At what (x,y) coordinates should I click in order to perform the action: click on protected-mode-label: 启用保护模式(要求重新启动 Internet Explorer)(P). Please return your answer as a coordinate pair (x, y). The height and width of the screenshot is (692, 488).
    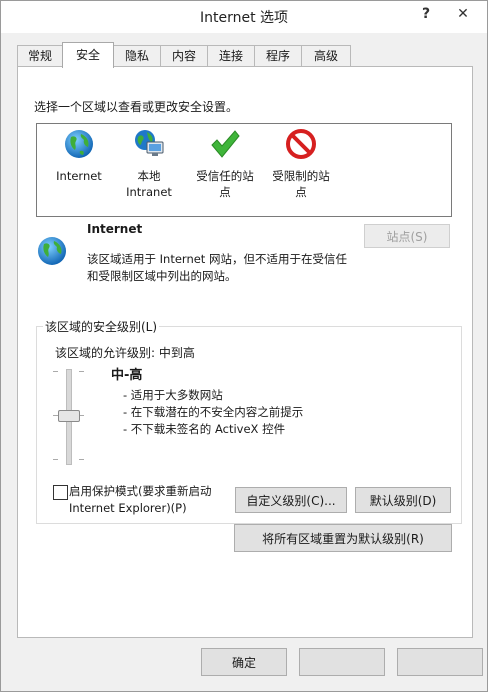
    Looking at the image, I should click on (154, 500).